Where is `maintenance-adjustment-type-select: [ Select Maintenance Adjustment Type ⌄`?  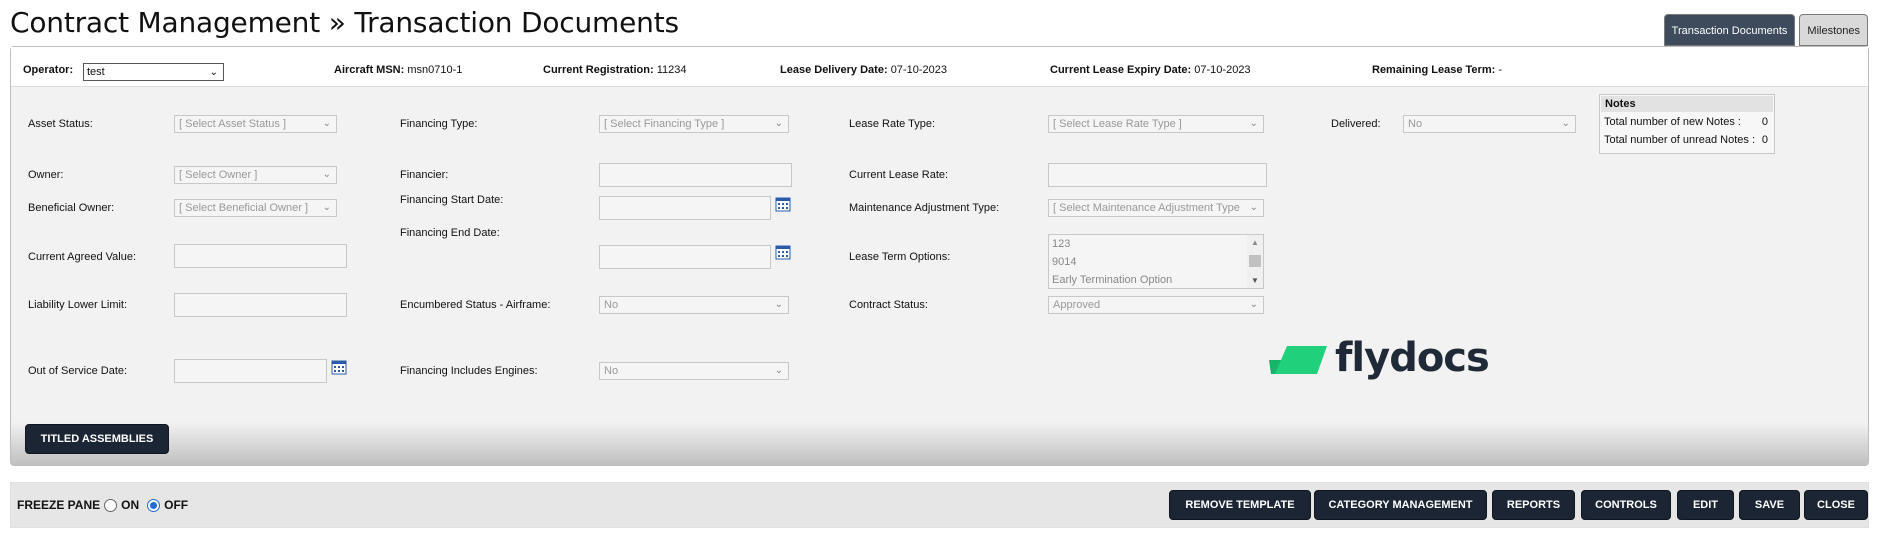 maintenance-adjustment-type-select: [ Select Maintenance Adjustment Type ⌄ is located at coordinates (1156, 208).